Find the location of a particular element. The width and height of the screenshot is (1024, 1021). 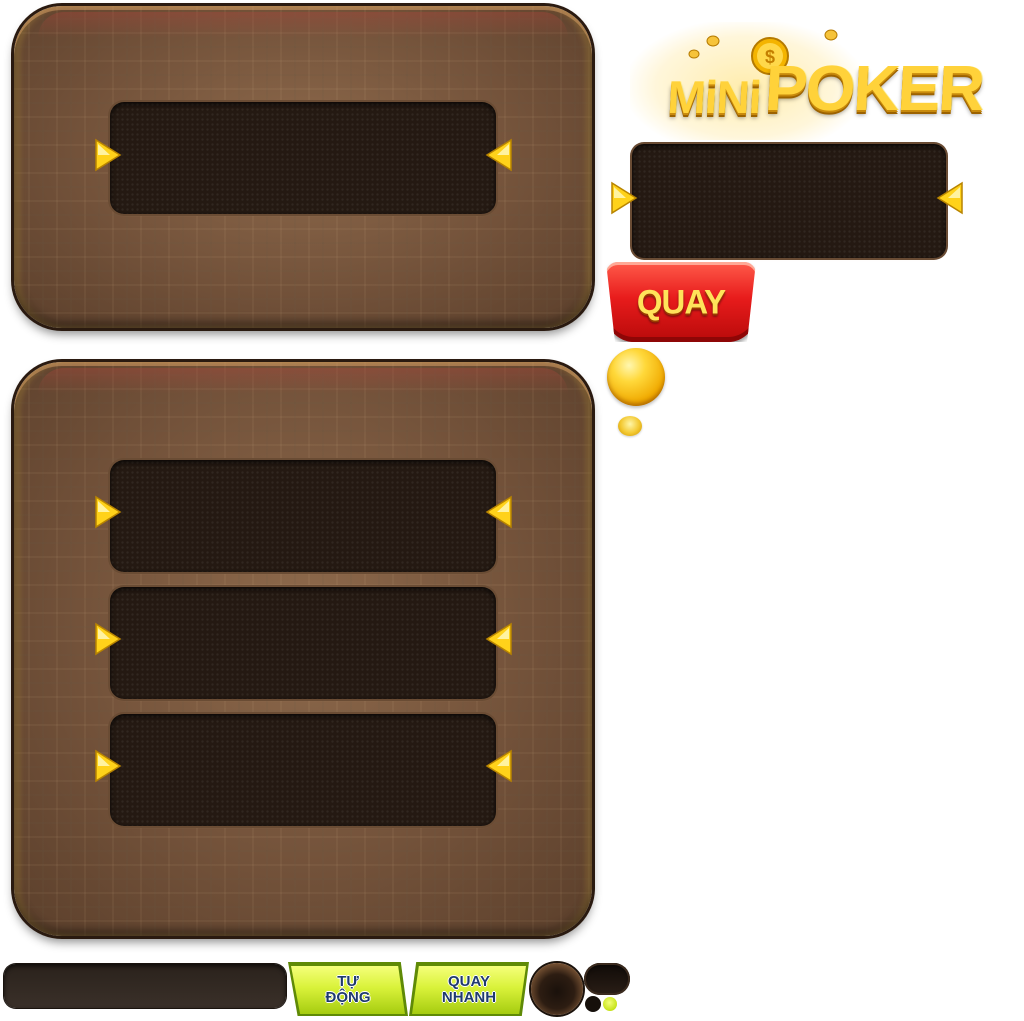

logo-poker-text: POKER is located at coordinates (874, 88).